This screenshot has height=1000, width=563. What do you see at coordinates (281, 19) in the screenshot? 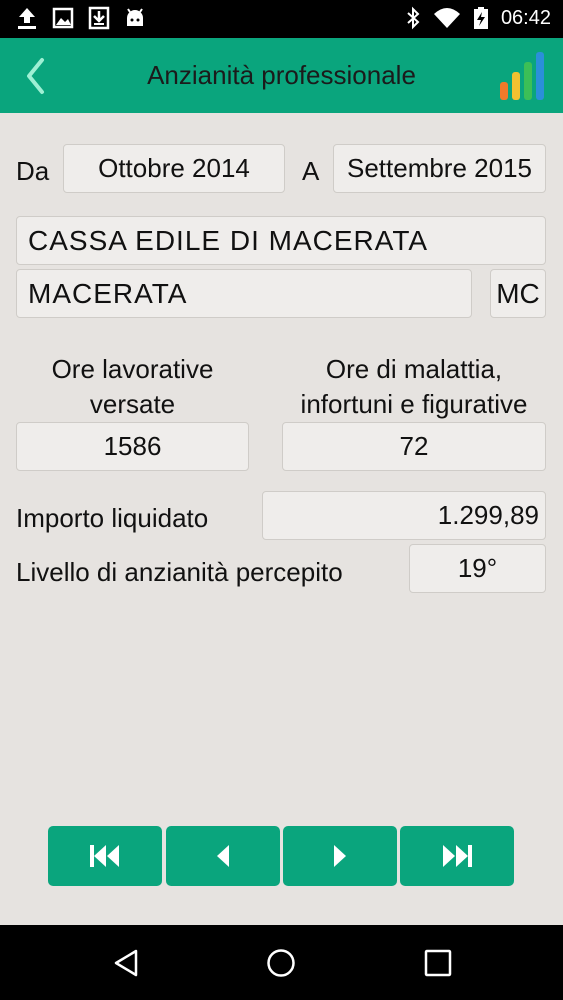
I see `status-bar: 06:42` at bounding box center [281, 19].